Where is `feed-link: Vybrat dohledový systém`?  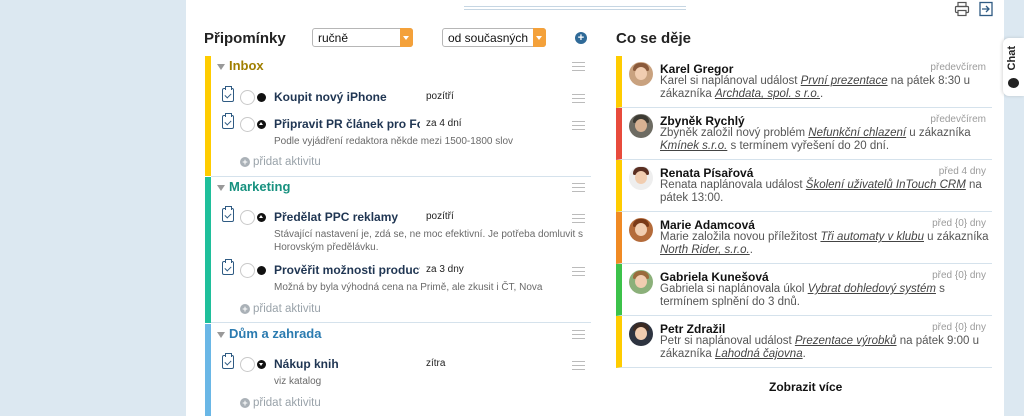
feed-link: Vybrat dohledový systém is located at coordinates (872, 289).